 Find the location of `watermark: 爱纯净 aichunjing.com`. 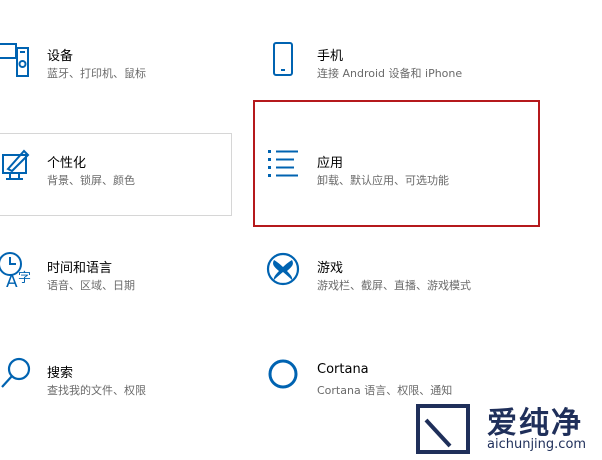

watermark: 爱纯净 aichunjing.com is located at coordinates (507, 429).